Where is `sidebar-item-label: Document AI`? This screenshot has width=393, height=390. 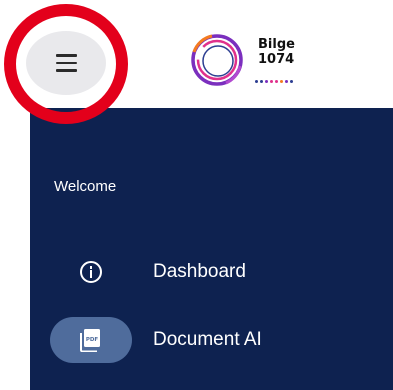
sidebar-item-label: Document AI is located at coordinates (207, 339).